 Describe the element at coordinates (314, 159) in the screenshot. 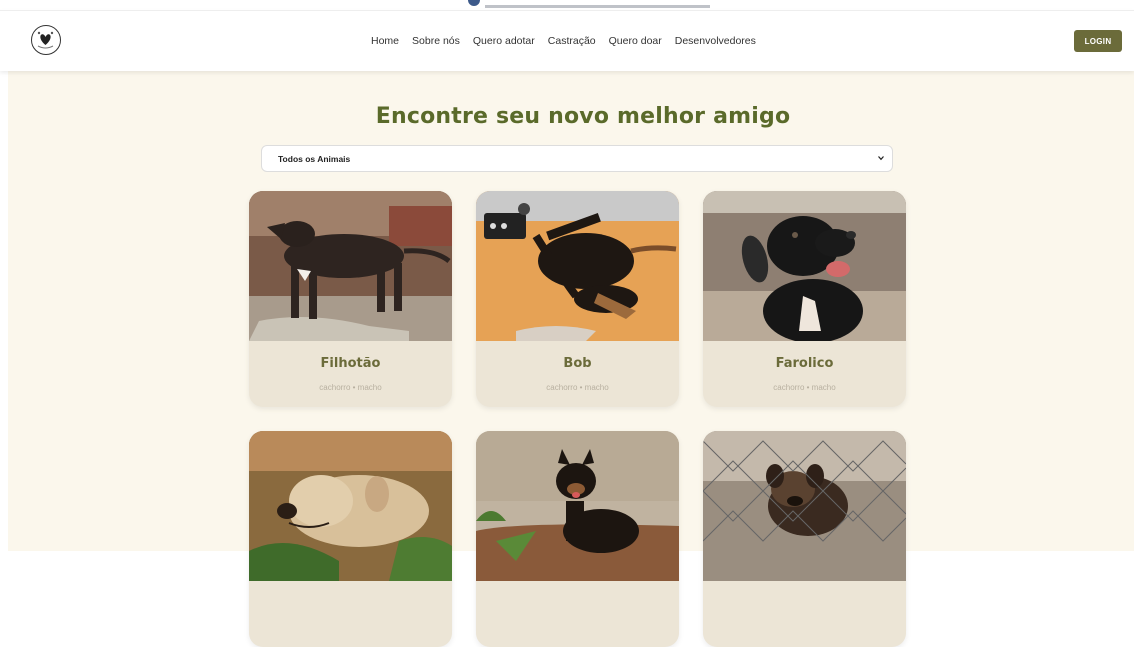

I see `animal-filter-value: Todos os Animais` at that location.